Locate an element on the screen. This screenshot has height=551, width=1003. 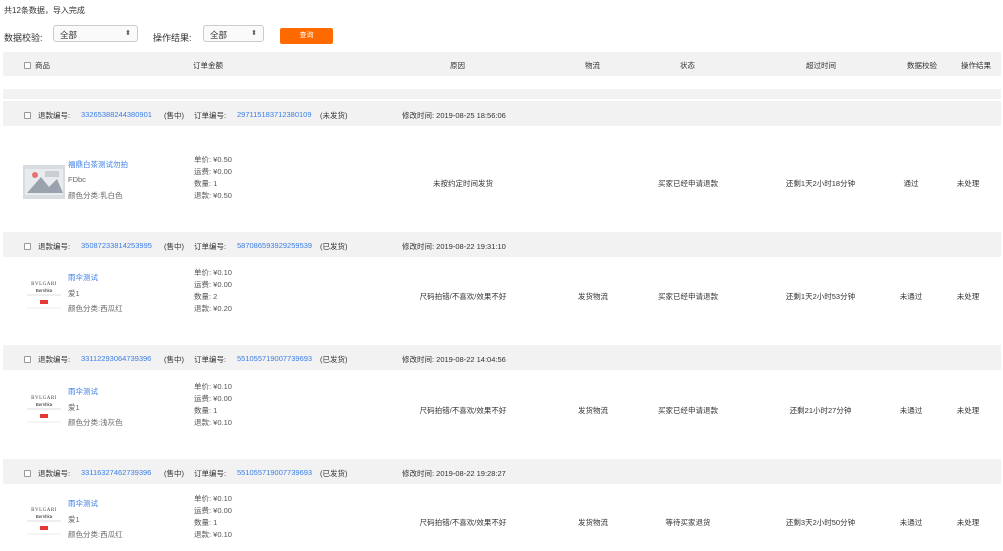
data-check-label: 数据校验: is located at coordinates (23, 38).